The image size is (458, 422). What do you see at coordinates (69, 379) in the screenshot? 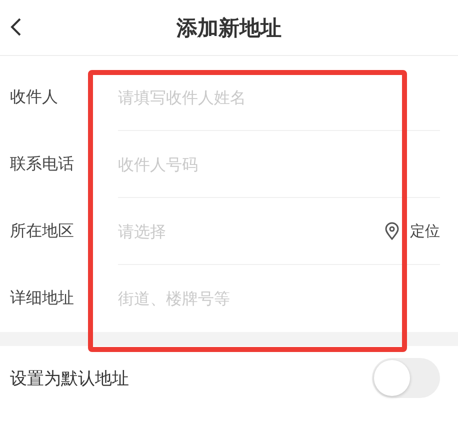
I see `setting-label: 设置为默认地址` at bounding box center [69, 379].